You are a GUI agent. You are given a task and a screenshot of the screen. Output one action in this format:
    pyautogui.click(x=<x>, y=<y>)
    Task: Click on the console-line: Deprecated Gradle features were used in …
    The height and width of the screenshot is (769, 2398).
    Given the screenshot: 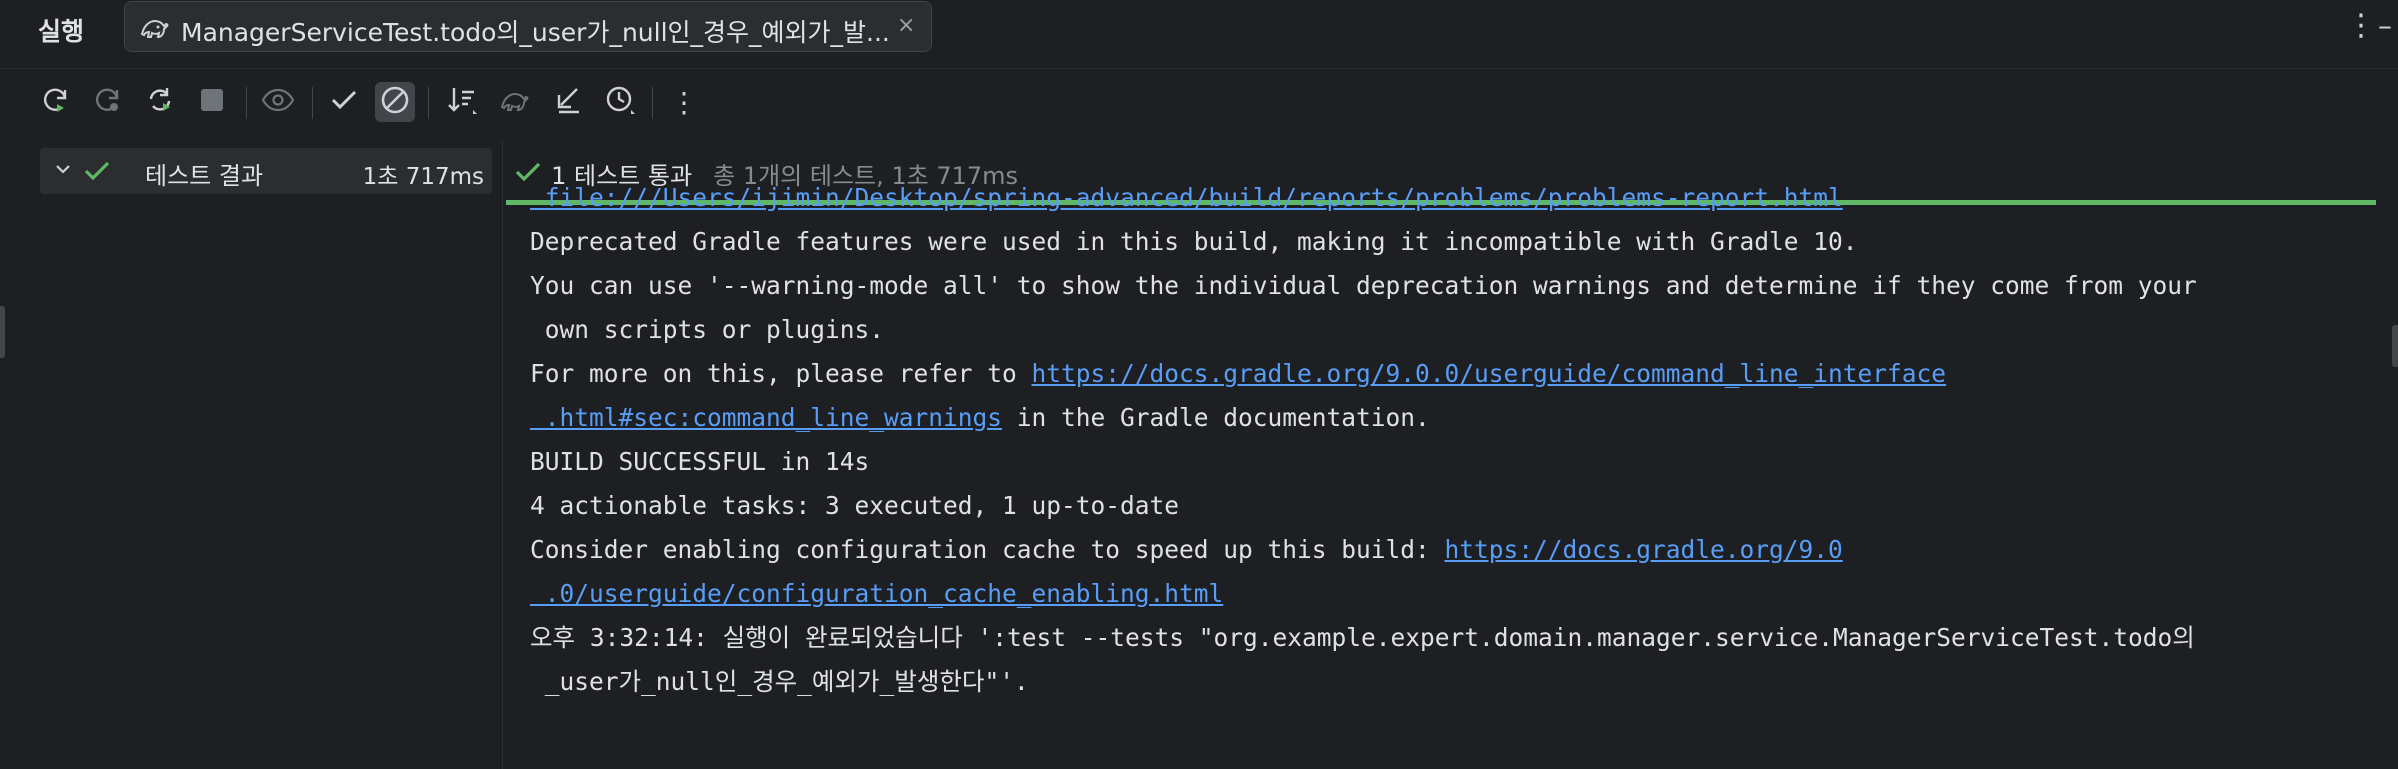 What is the action you would take?
    pyautogui.click(x=1194, y=241)
    